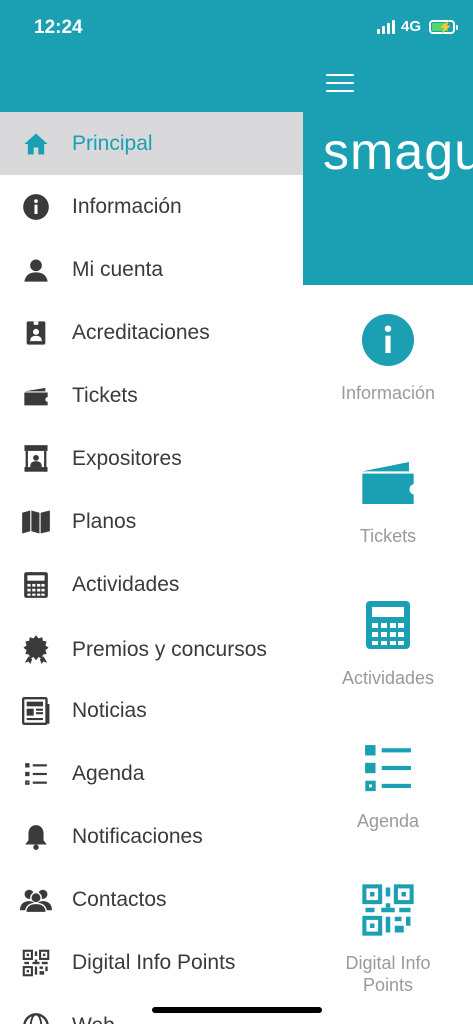 Image resolution: width=473 pixels, height=1024 pixels. Describe the element at coordinates (36, 900) in the screenshot. I see `contacts-icon` at that location.